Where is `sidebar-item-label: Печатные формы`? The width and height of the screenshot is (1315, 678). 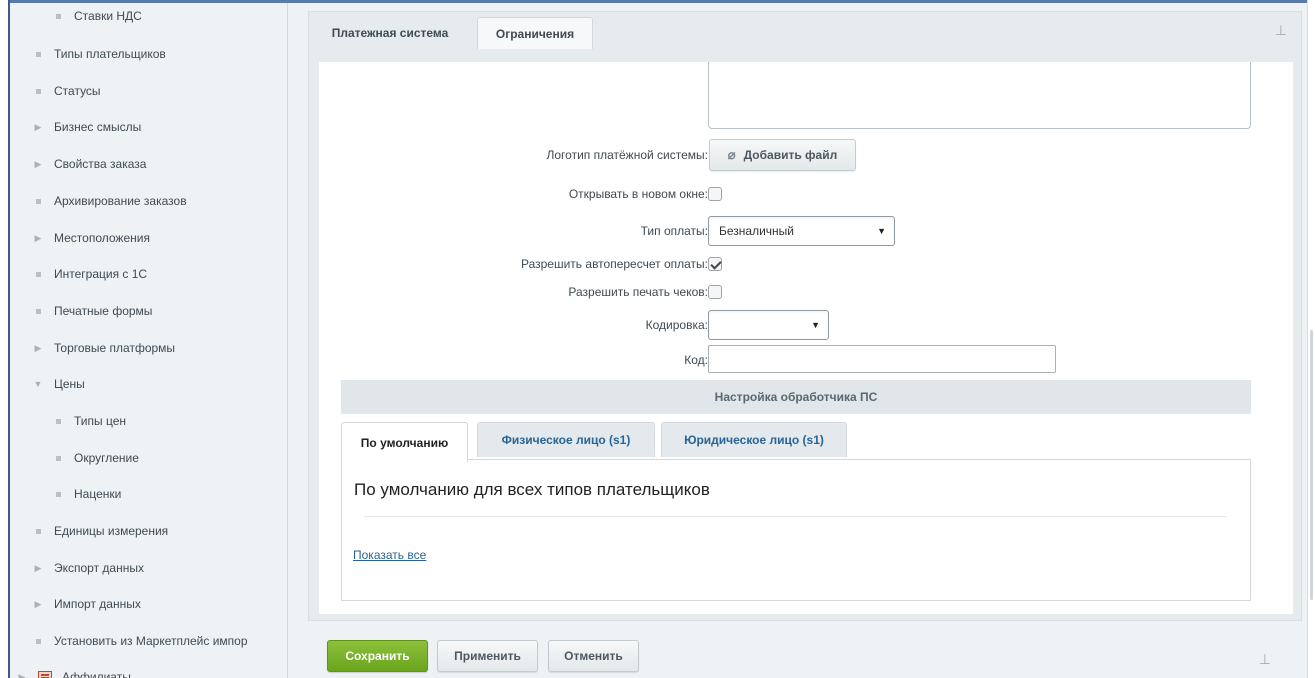
sidebar-item-label: Печатные формы is located at coordinates (103, 311).